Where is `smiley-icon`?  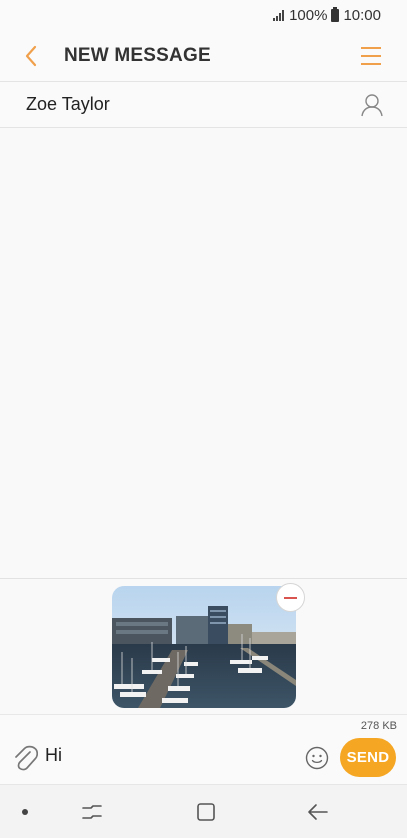
smiley-icon is located at coordinates (317, 758).